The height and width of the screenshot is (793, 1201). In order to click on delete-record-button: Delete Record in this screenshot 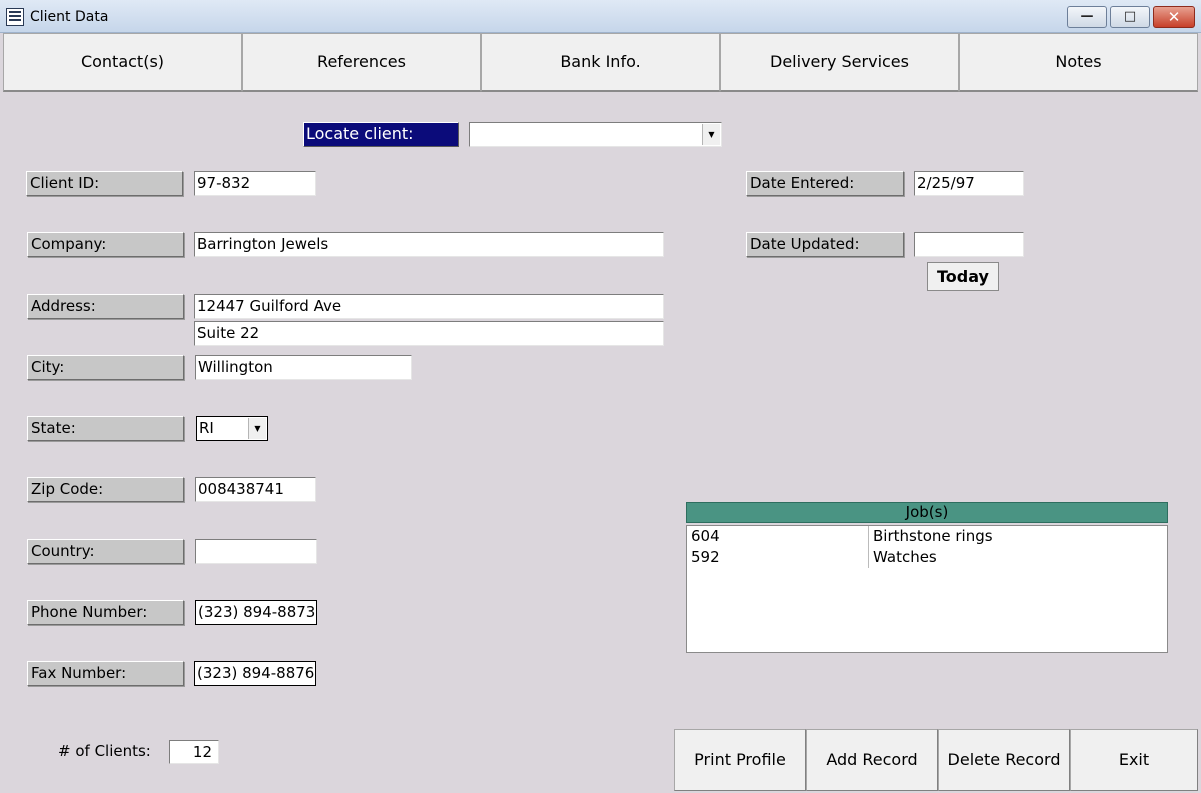, I will do `click(1004, 760)`.